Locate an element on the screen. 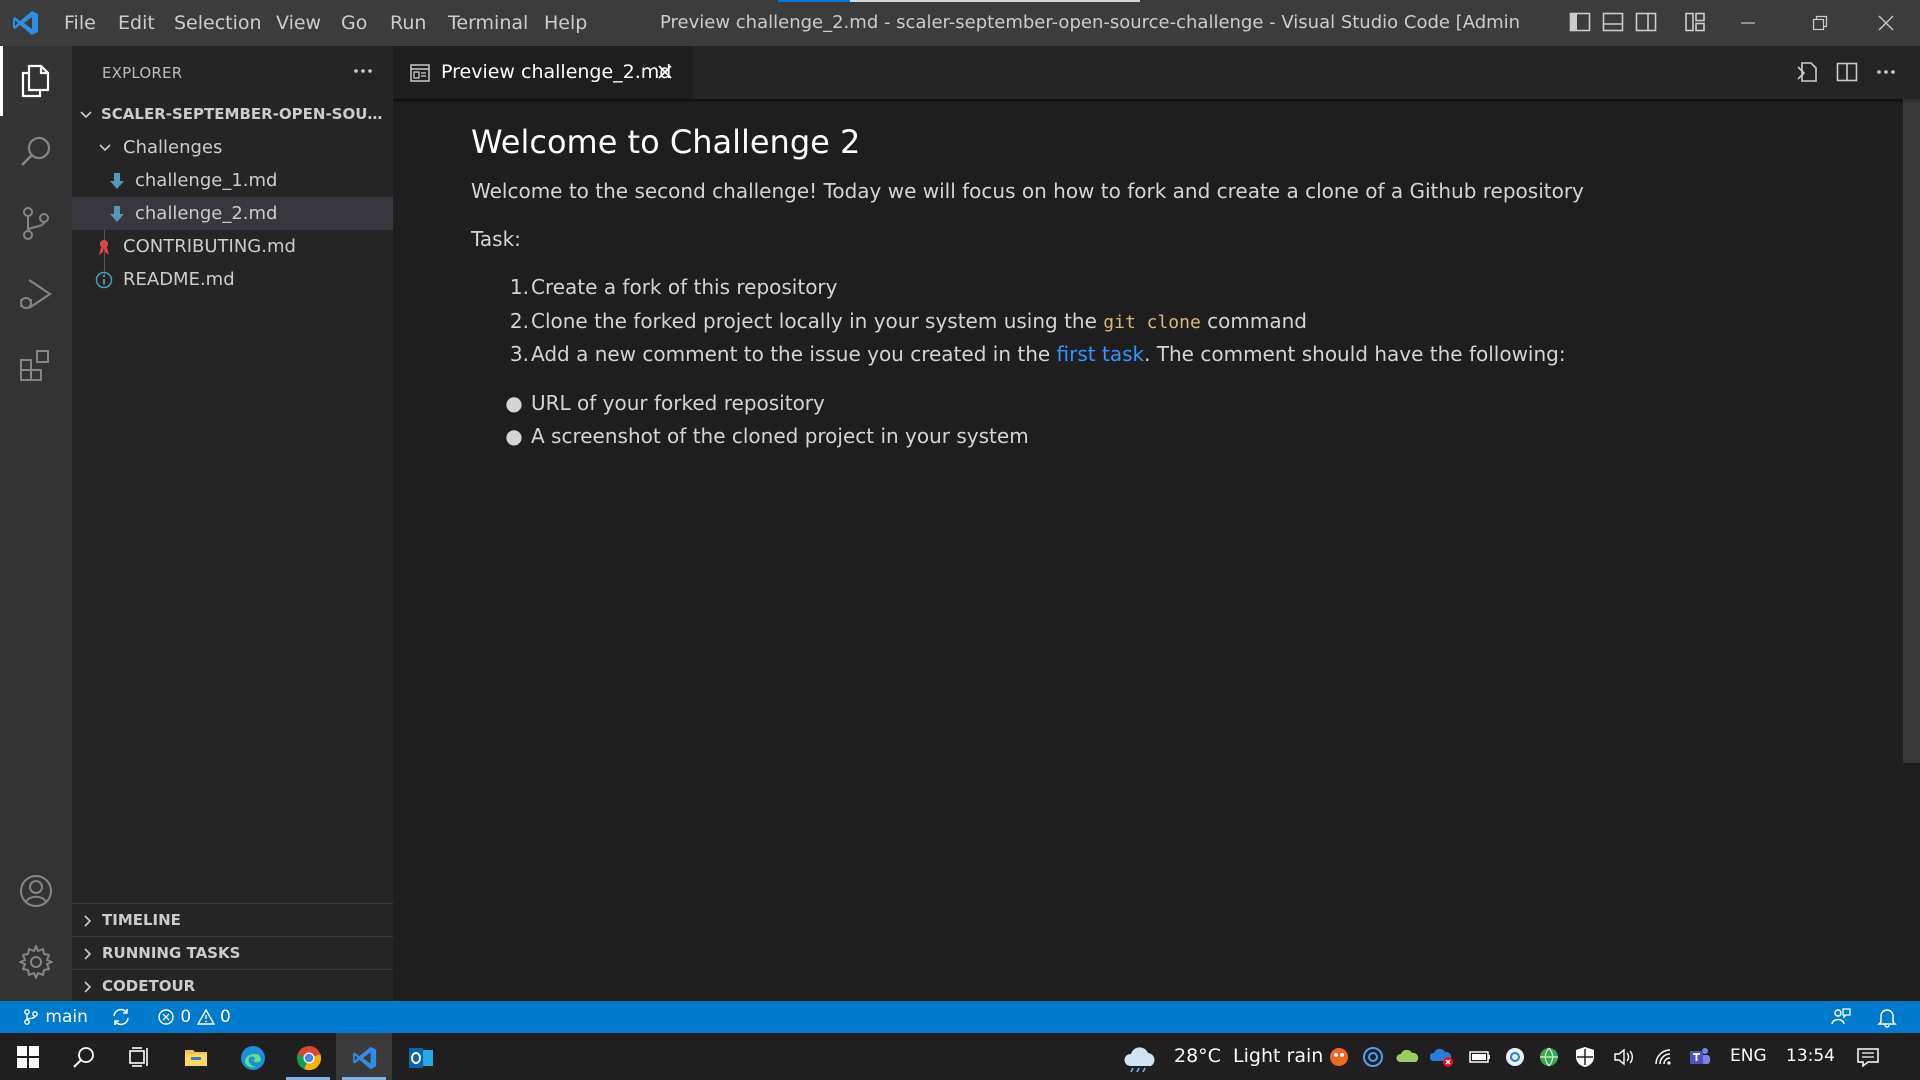 The image size is (1920, 1080). tree-item-label: README.md is located at coordinates (179, 279).